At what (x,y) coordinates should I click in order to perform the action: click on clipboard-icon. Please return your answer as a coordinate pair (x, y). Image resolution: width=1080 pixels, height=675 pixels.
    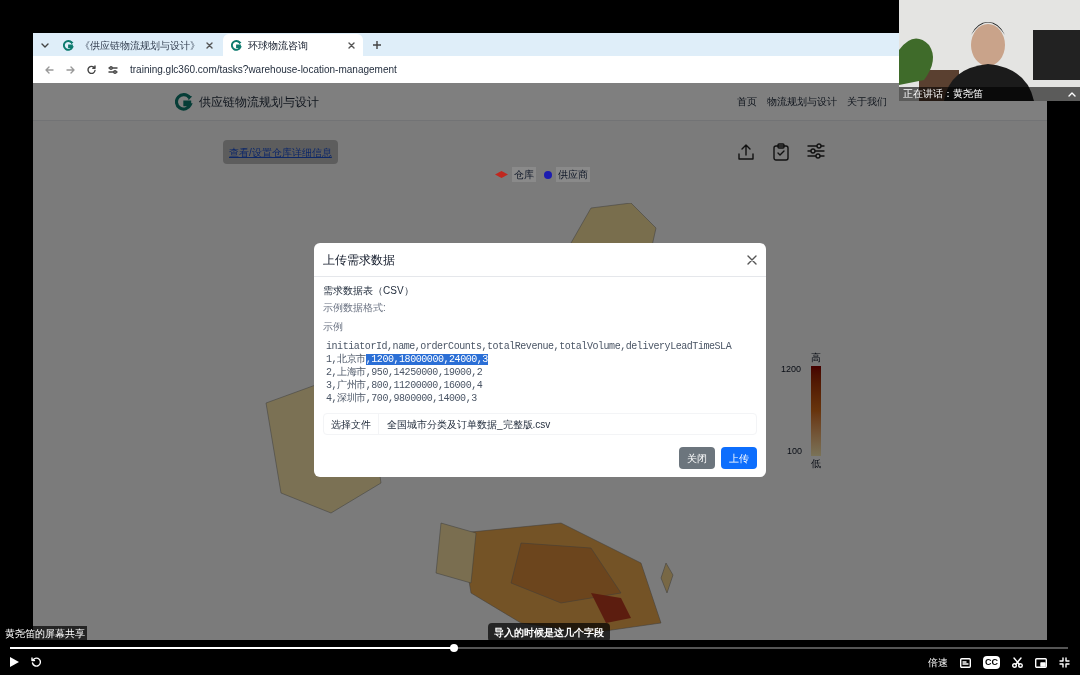
    Looking at the image, I should click on (781, 152).